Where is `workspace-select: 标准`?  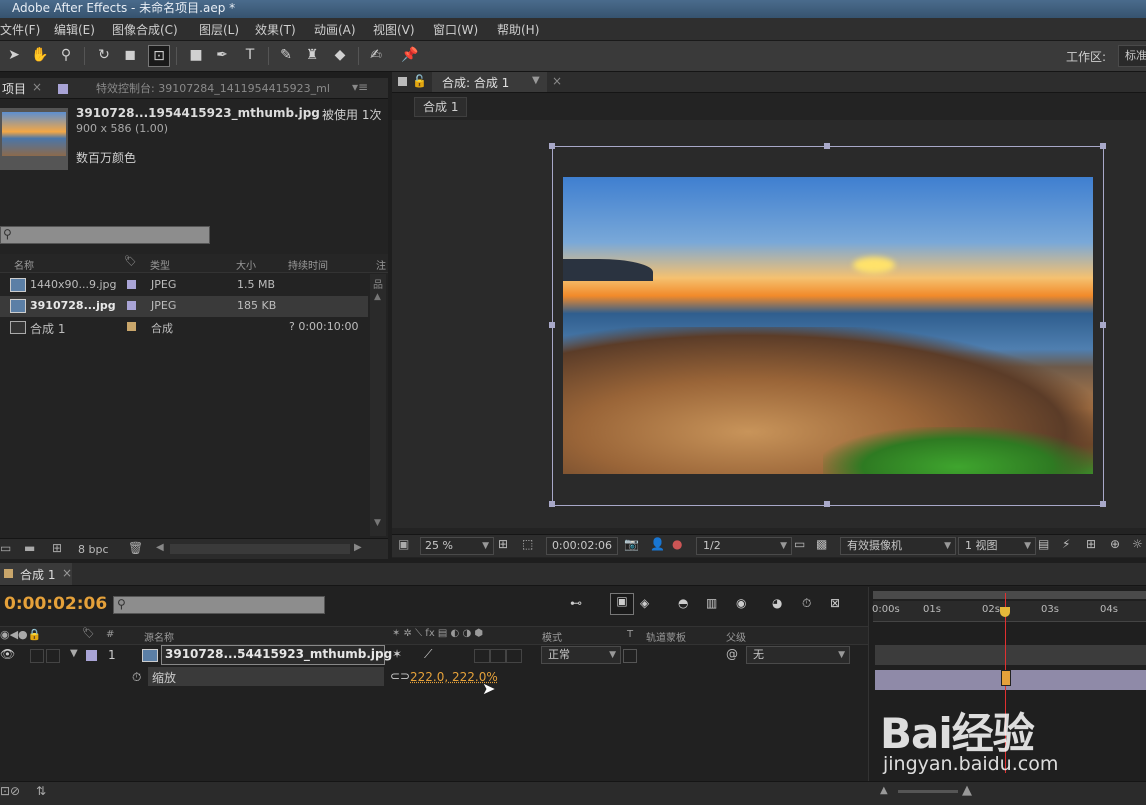
workspace-select: 标准 is located at coordinates (1132, 56).